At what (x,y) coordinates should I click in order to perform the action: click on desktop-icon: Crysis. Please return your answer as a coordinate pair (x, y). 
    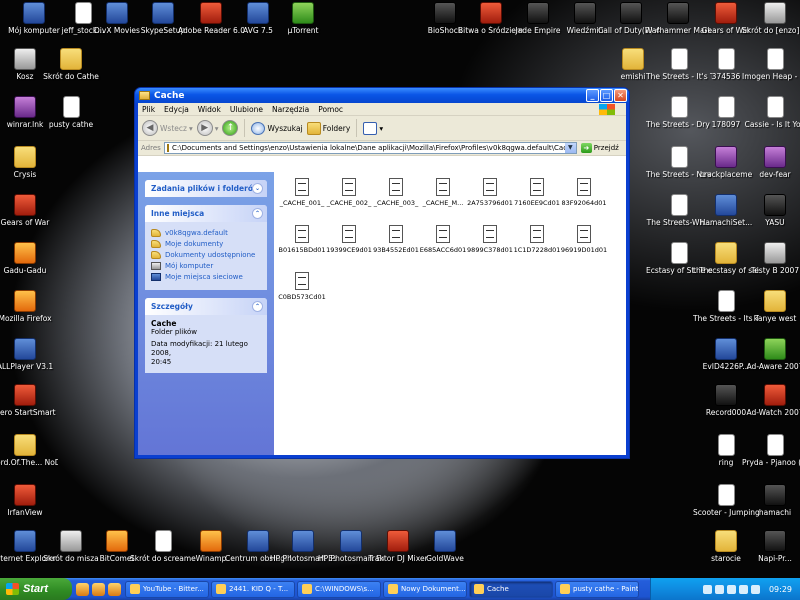
    Looking at the image, I should click on (29, 162).